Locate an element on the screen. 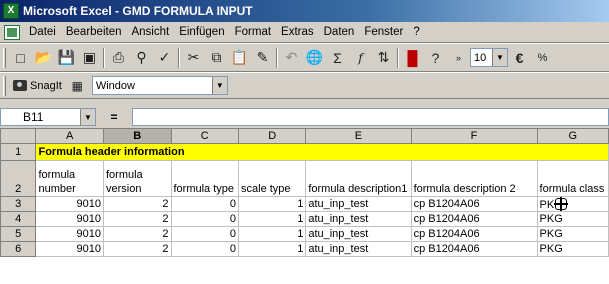 This screenshot has width=609, height=284. copy-icon: ⧉ is located at coordinates (216, 58).